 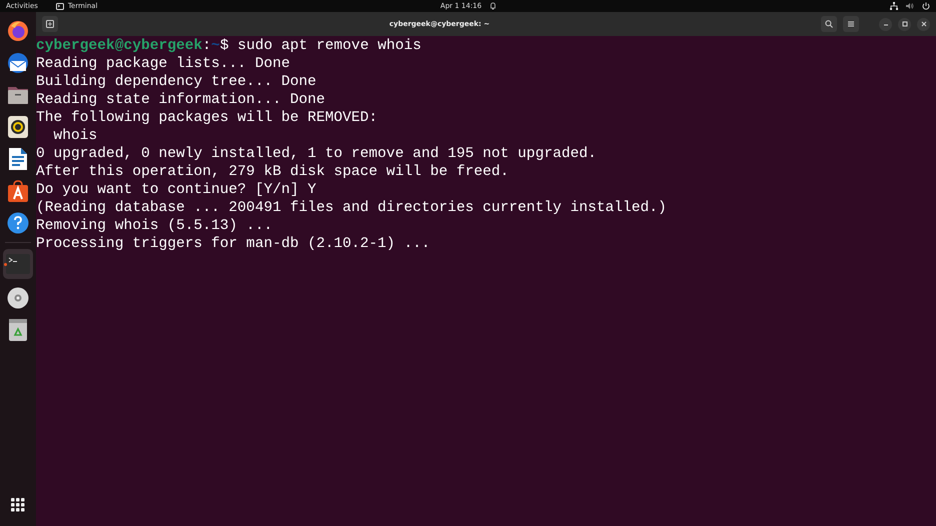 I want to click on firefox-icon, so click(x=18, y=31).